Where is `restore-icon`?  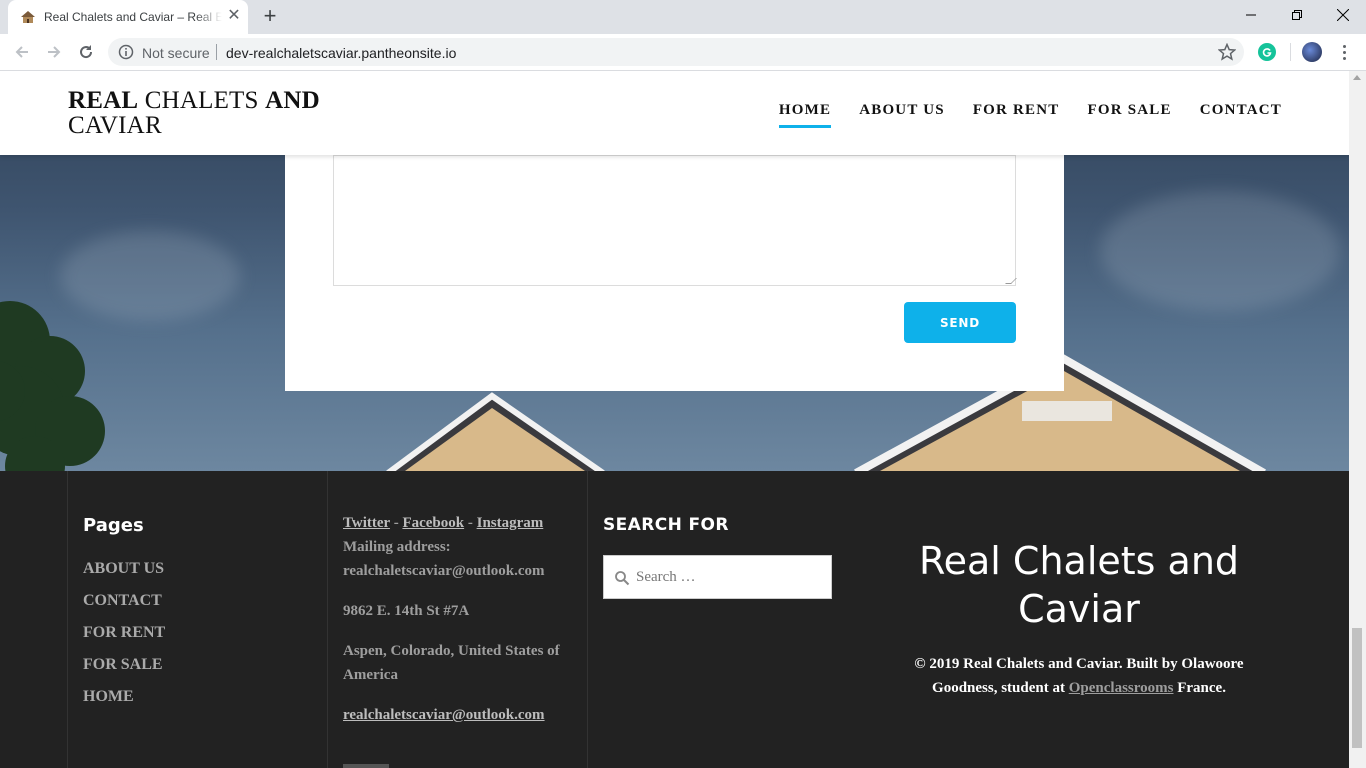 restore-icon is located at coordinates (1297, 15).